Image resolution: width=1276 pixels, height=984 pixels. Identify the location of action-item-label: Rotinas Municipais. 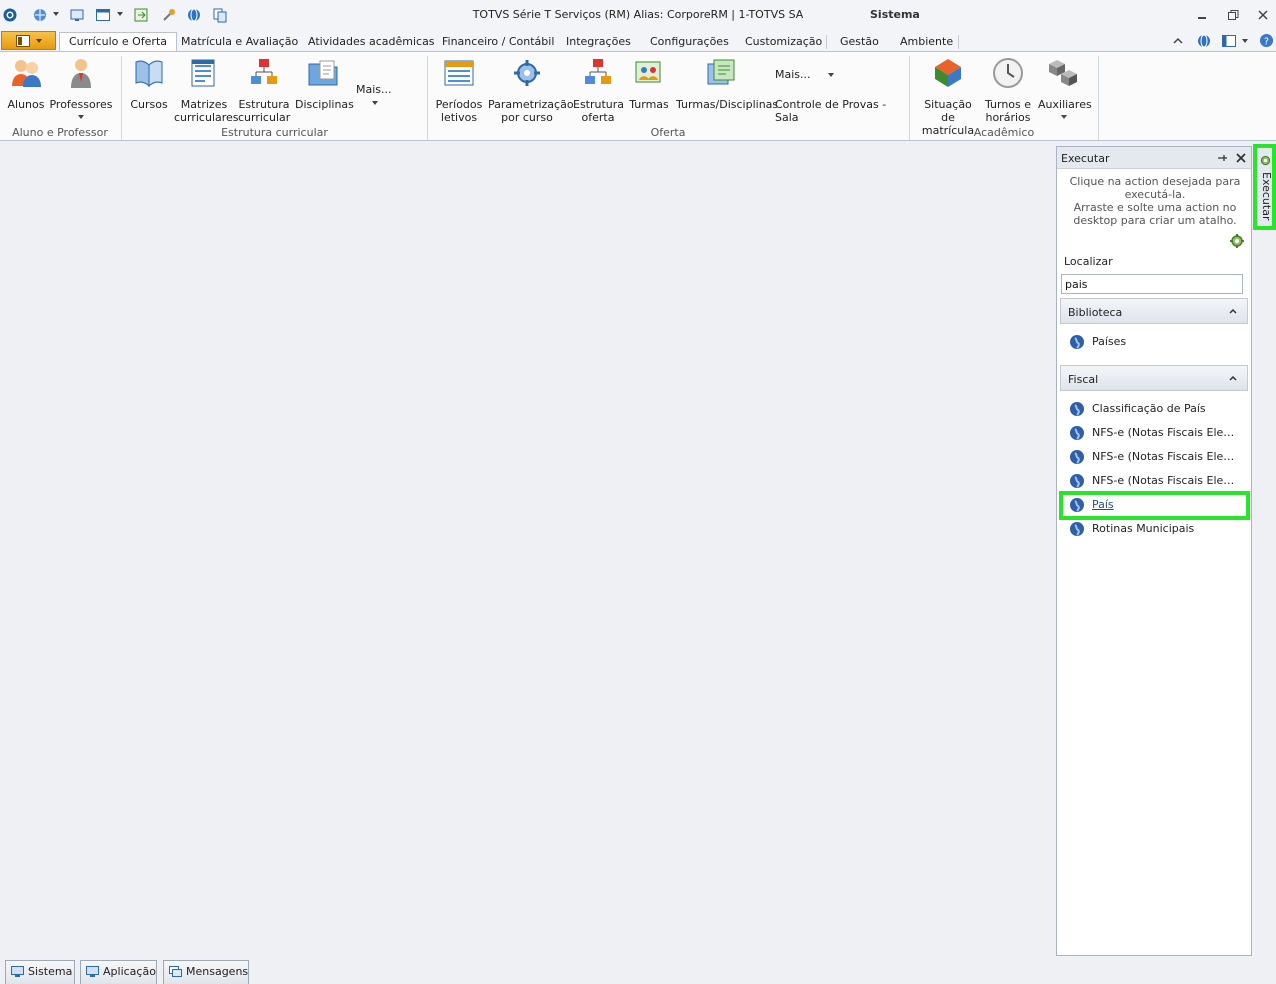
(1143, 528).